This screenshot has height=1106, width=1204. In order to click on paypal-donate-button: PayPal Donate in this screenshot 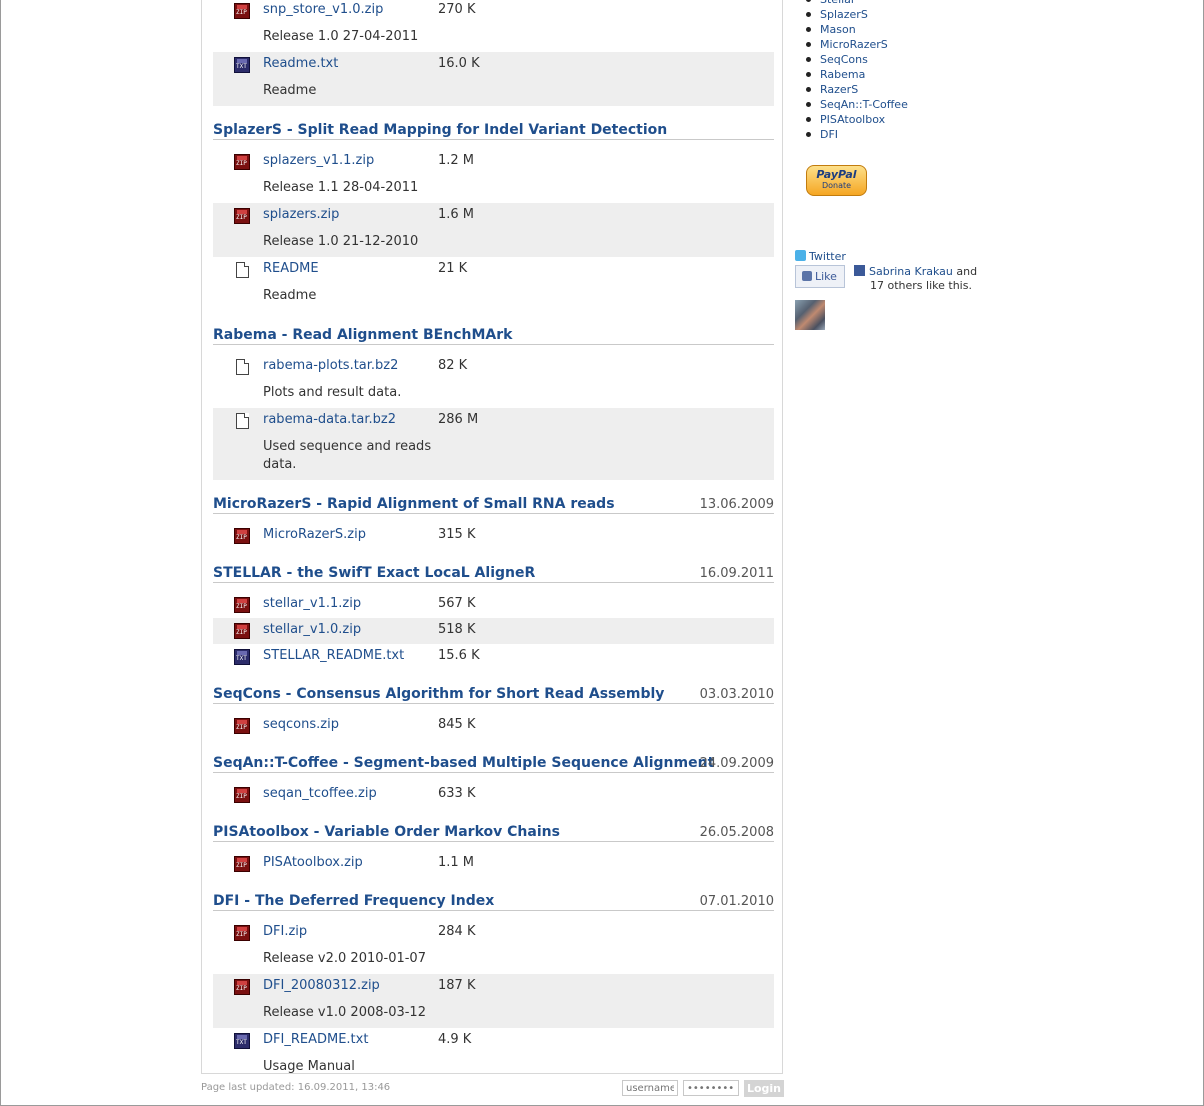, I will do `click(836, 180)`.